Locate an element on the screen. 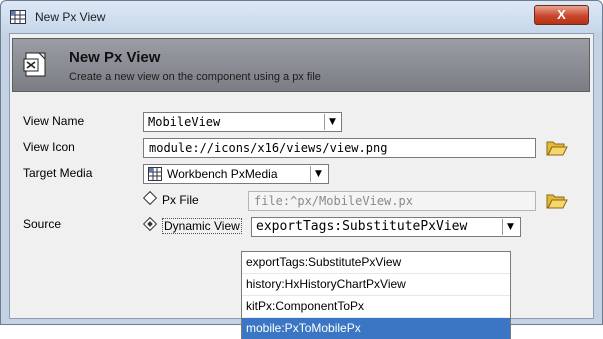  dynamic-view-label: Dynamic View is located at coordinates (202, 226).